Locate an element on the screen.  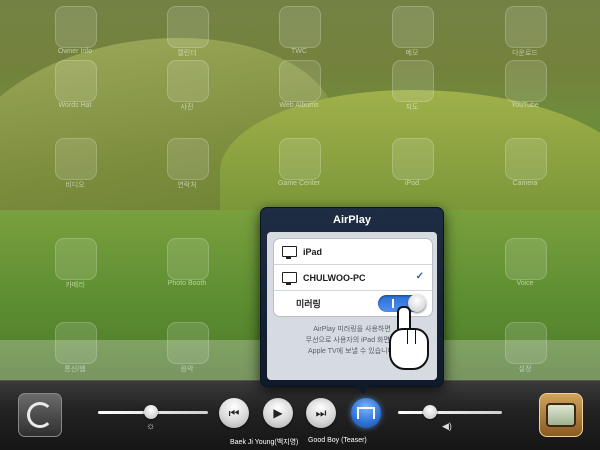
tap-hand-icon is located at coordinates (409, 341).